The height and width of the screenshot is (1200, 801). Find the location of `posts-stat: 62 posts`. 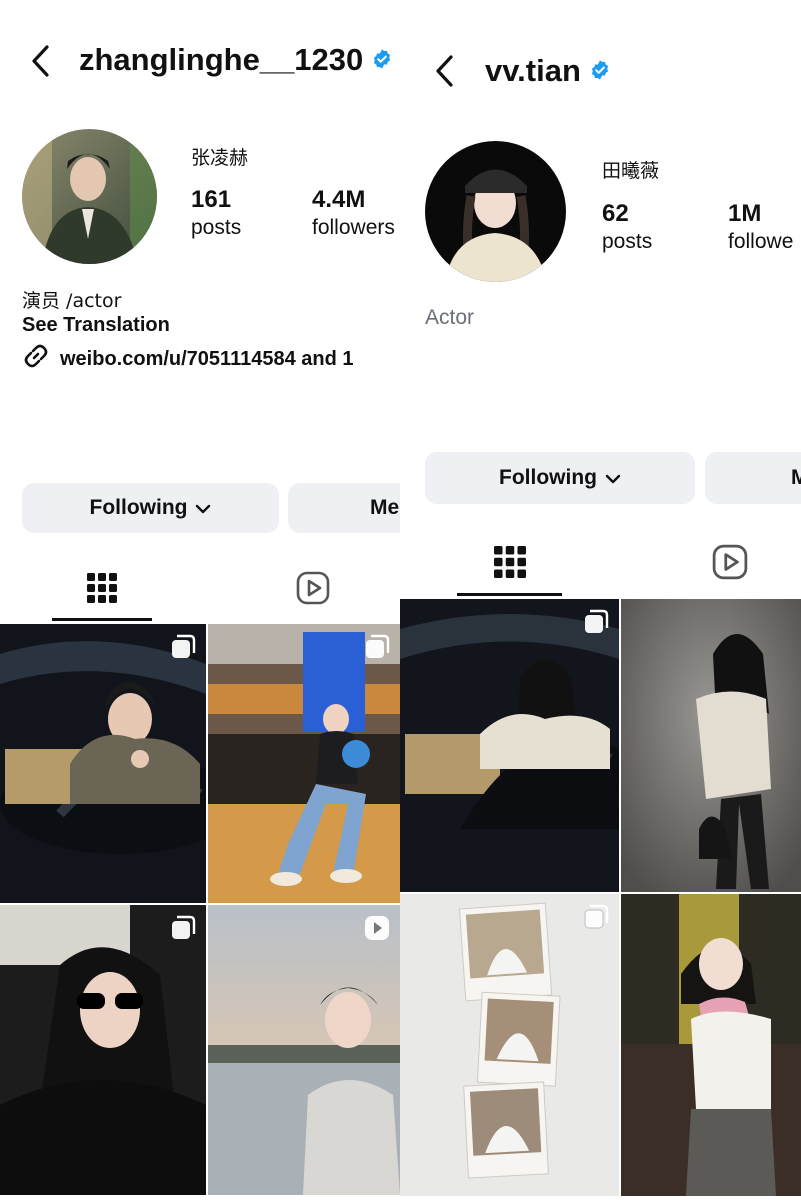

posts-stat: 62 posts is located at coordinates (627, 227).